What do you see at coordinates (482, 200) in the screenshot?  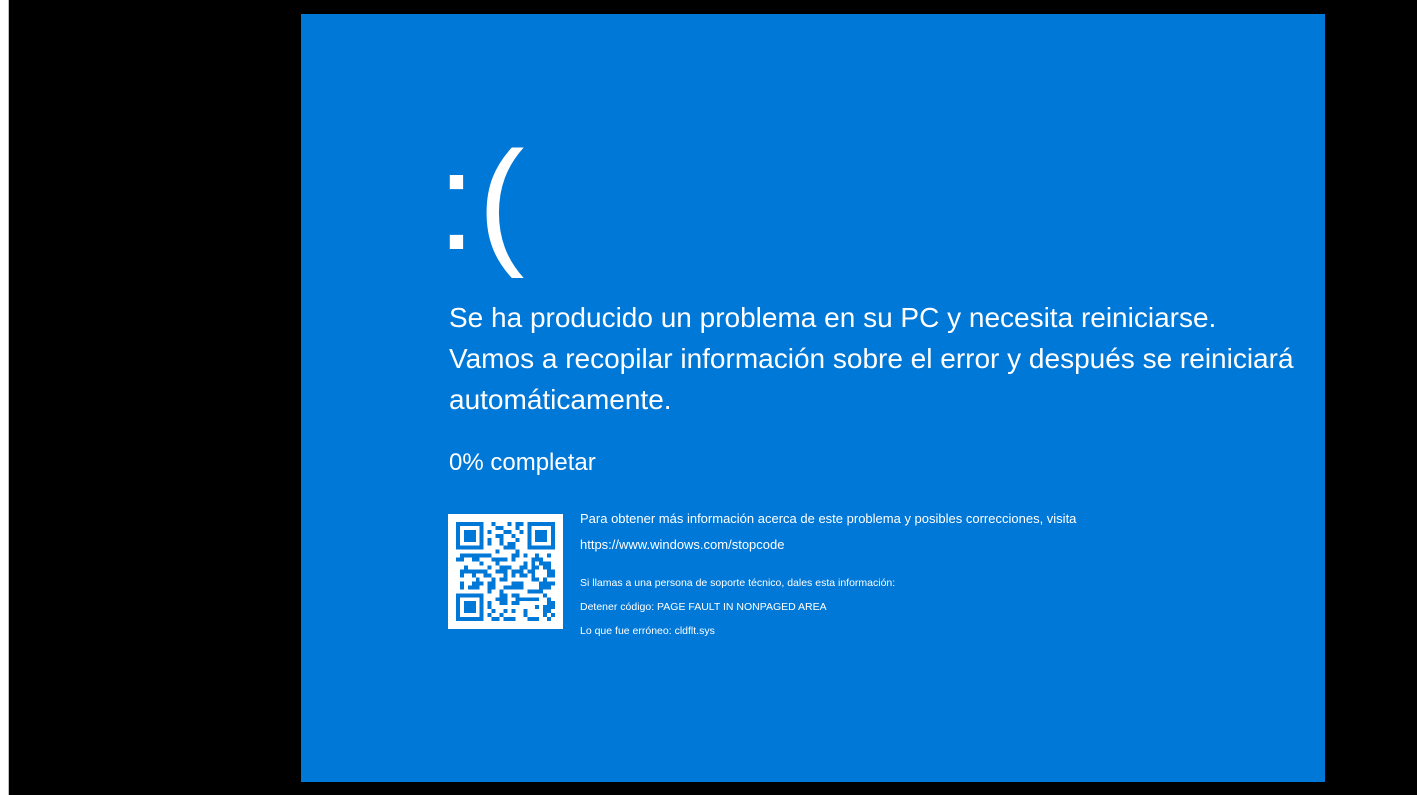 I see `sad-face: :(` at bounding box center [482, 200].